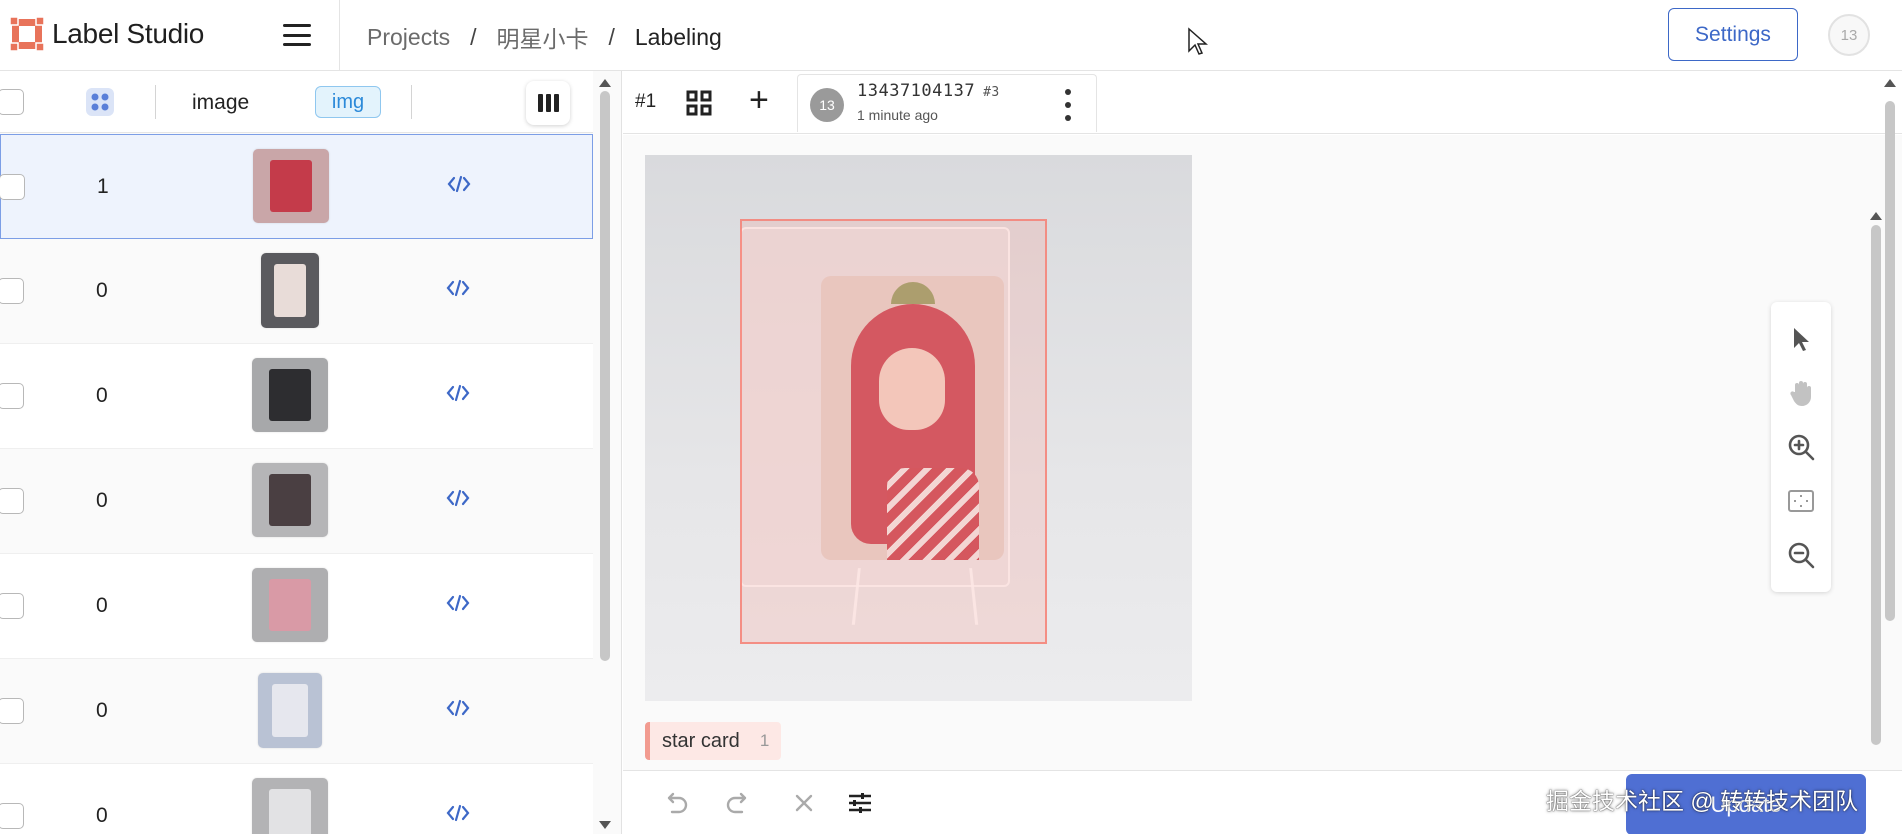 The height and width of the screenshot is (834, 1902). What do you see at coordinates (1801, 393) in the screenshot?
I see `pan-hand-icon` at bounding box center [1801, 393].